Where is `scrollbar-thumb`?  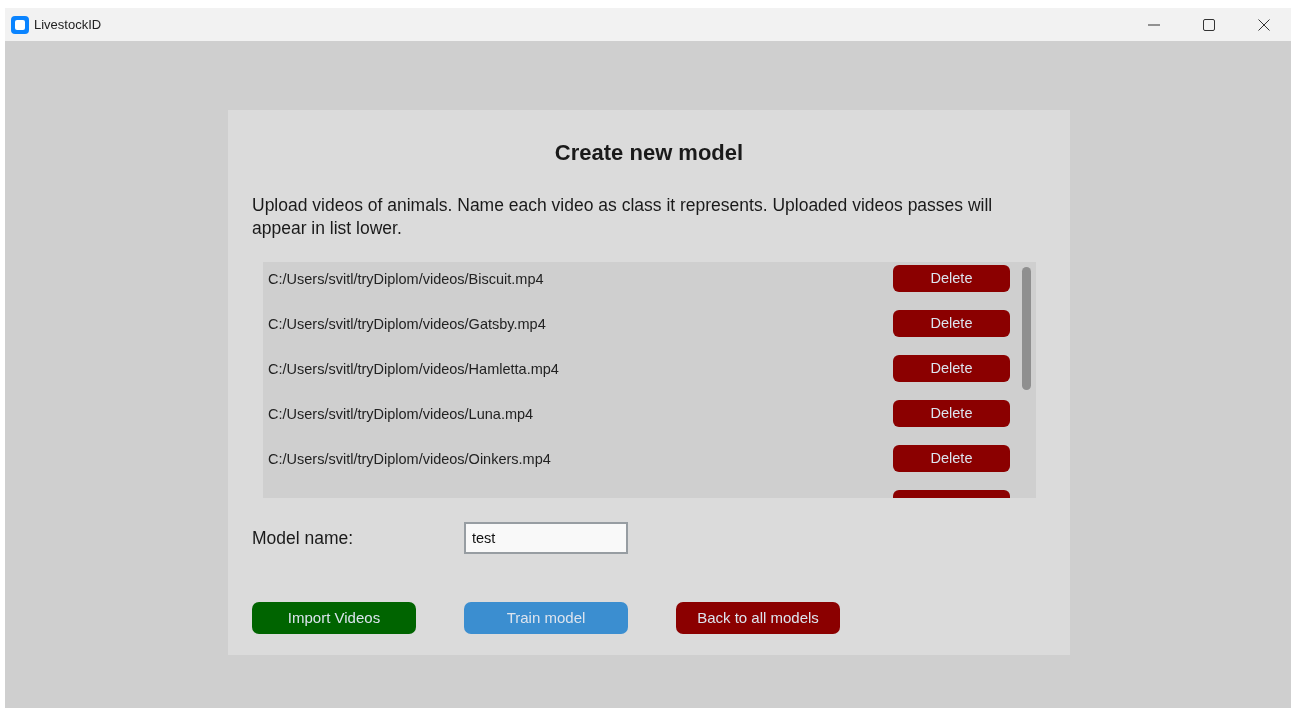 scrollbar-thumb is located at coordinates (1026, 328).